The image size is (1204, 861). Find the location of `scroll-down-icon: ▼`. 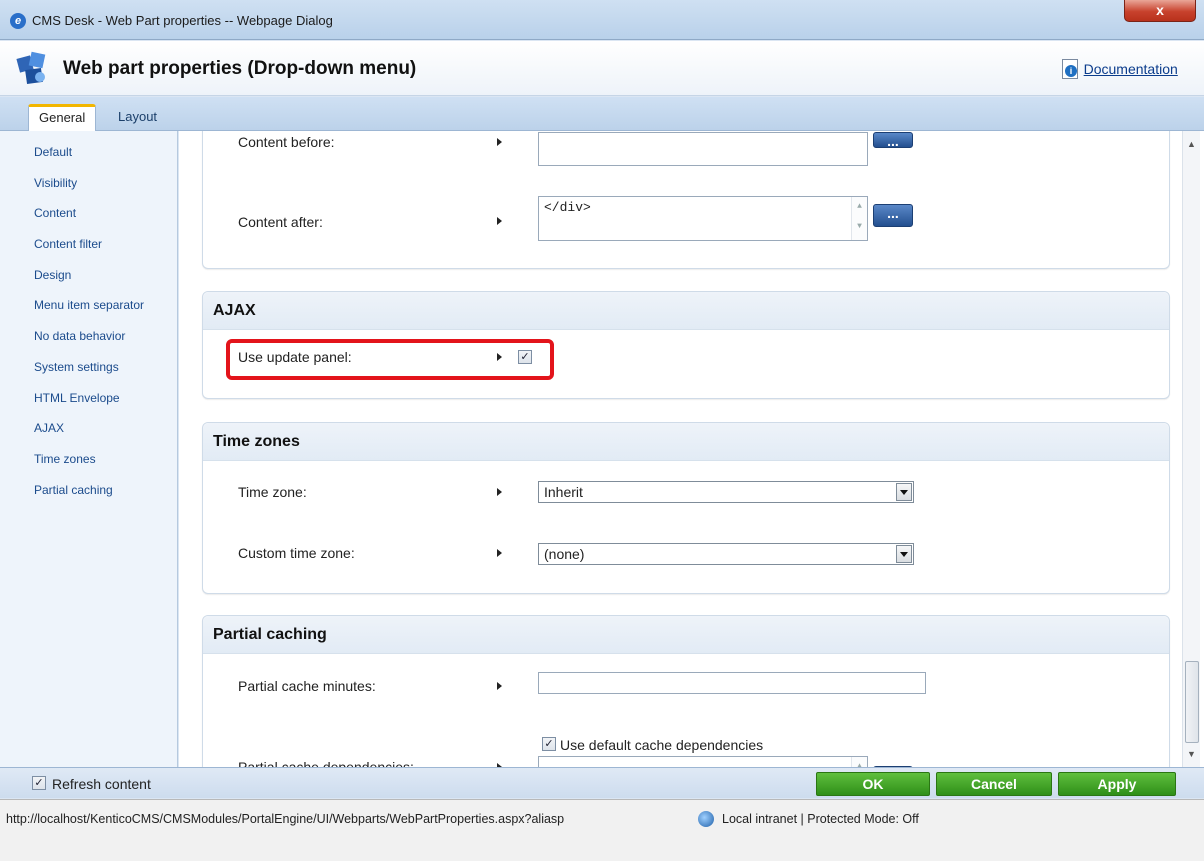

scroll-down-icon: ▼ is located at coordinates (1191, 754).